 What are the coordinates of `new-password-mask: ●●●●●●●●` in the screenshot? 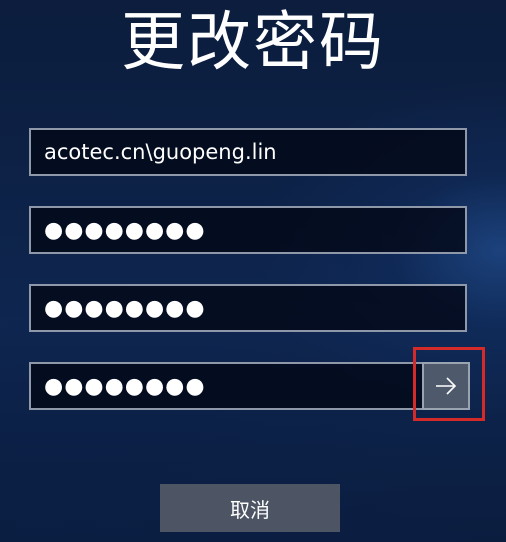 It's located at (125, 308).